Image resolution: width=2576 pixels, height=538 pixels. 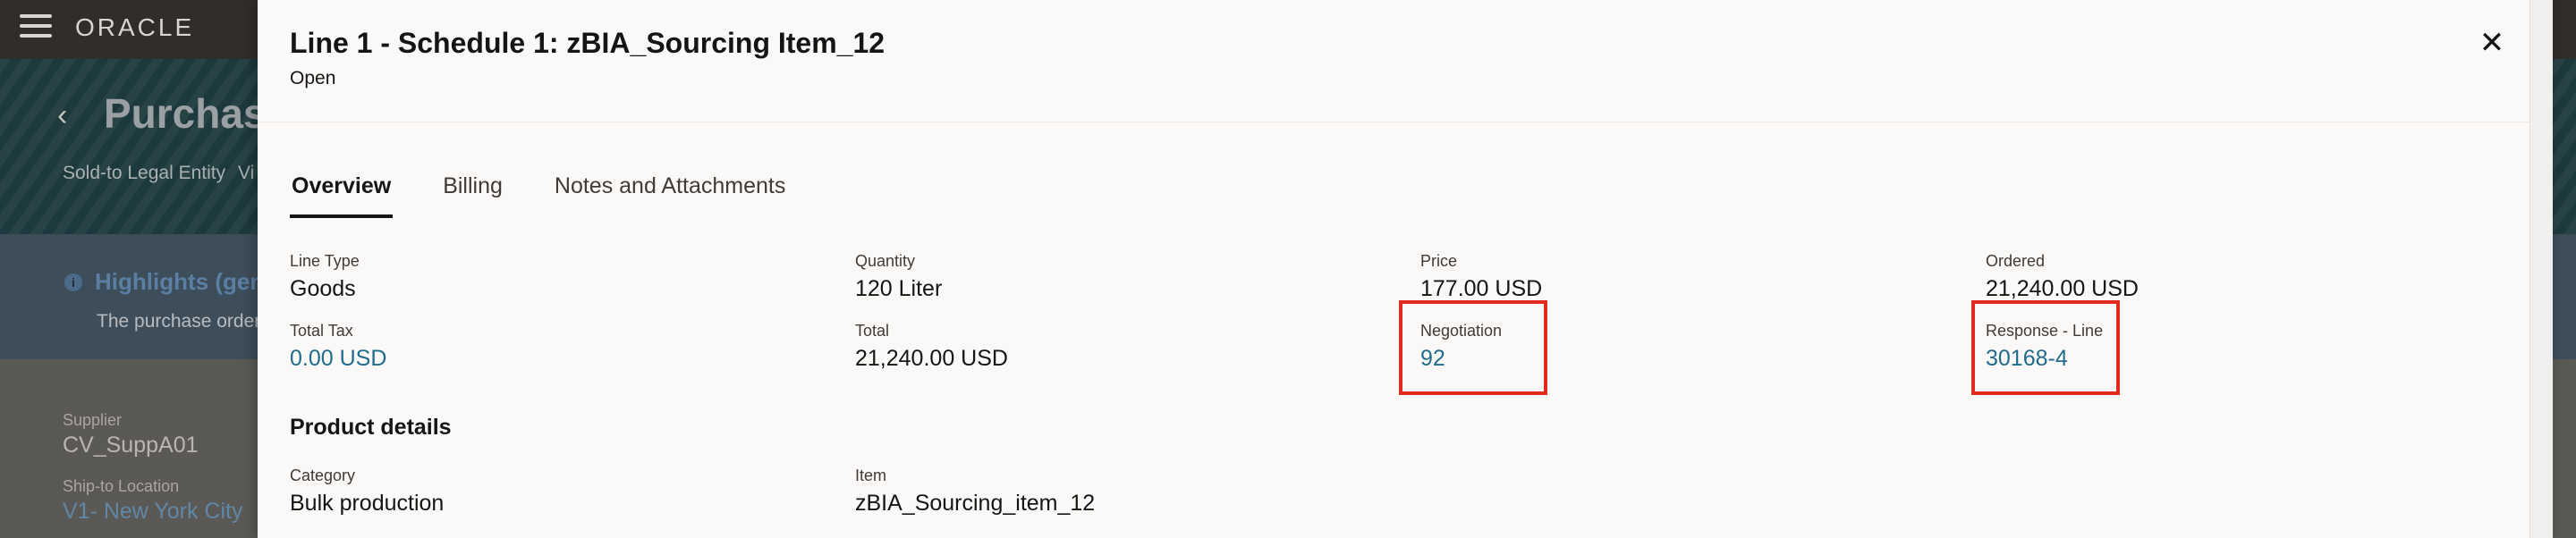 What do you see at coordinates (323, 288) in the screenshot?
I see `line-type-value: Goods` at bounding box center [323, 288].